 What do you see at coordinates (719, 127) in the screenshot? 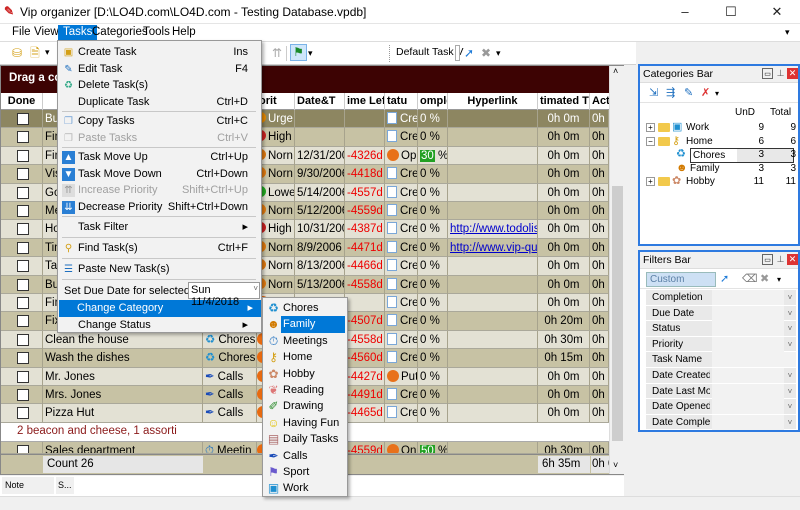
I see `category-tree-item: + ▣ Work 9 9` at bounding box center [719, 127].